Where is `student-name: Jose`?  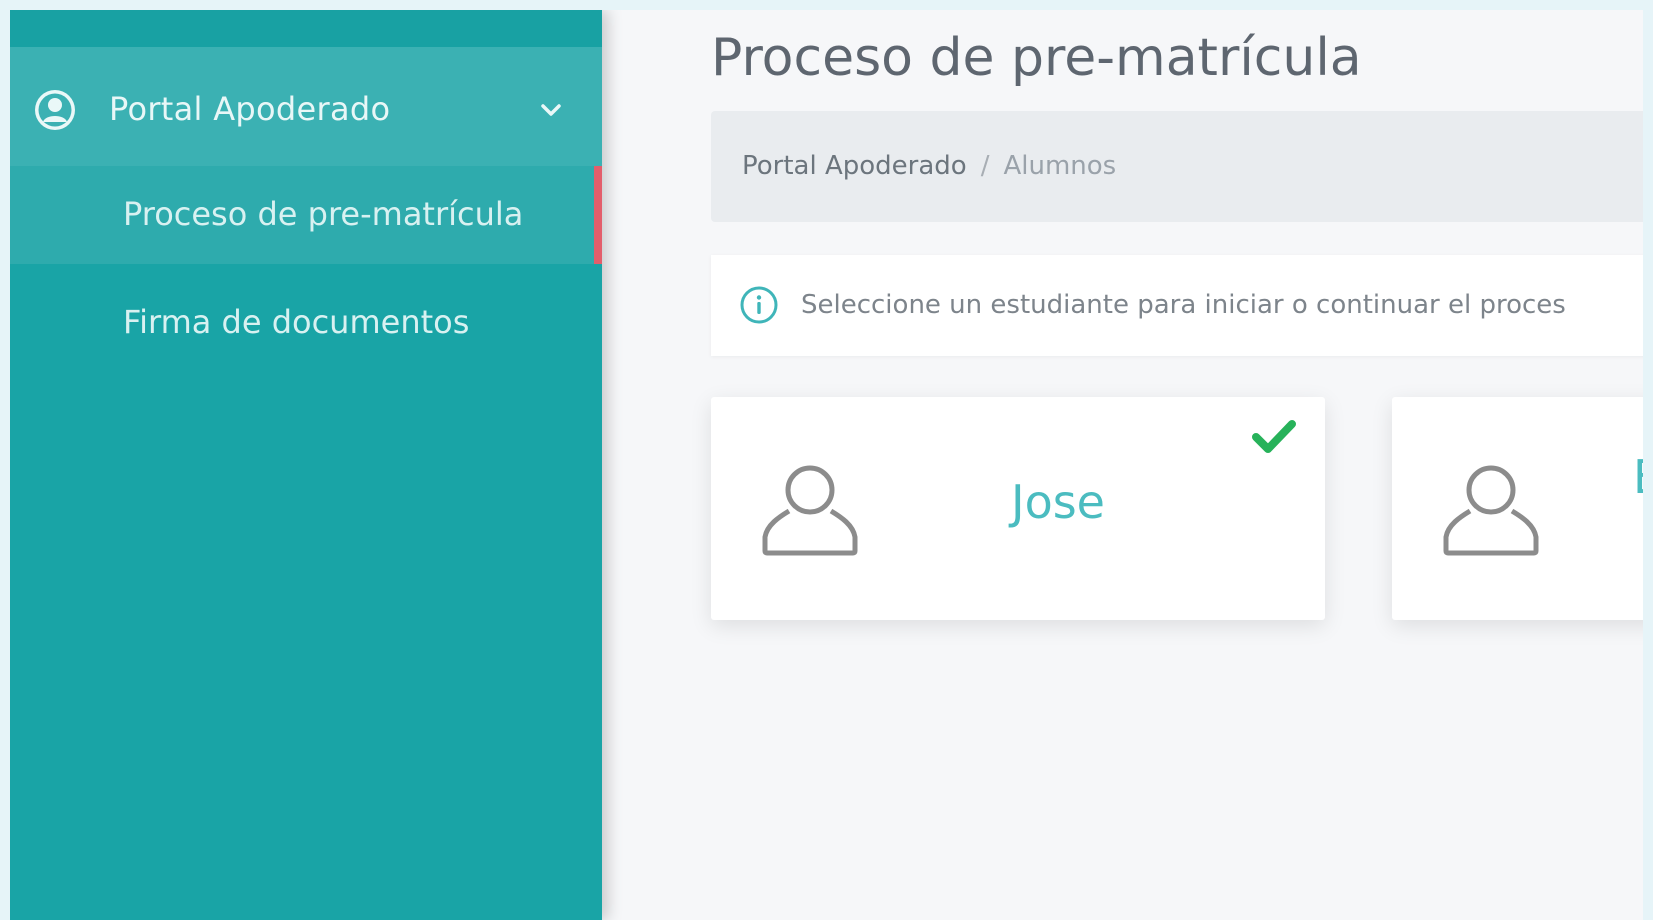 student-name: Jose is located at coordinates (1058, 502).